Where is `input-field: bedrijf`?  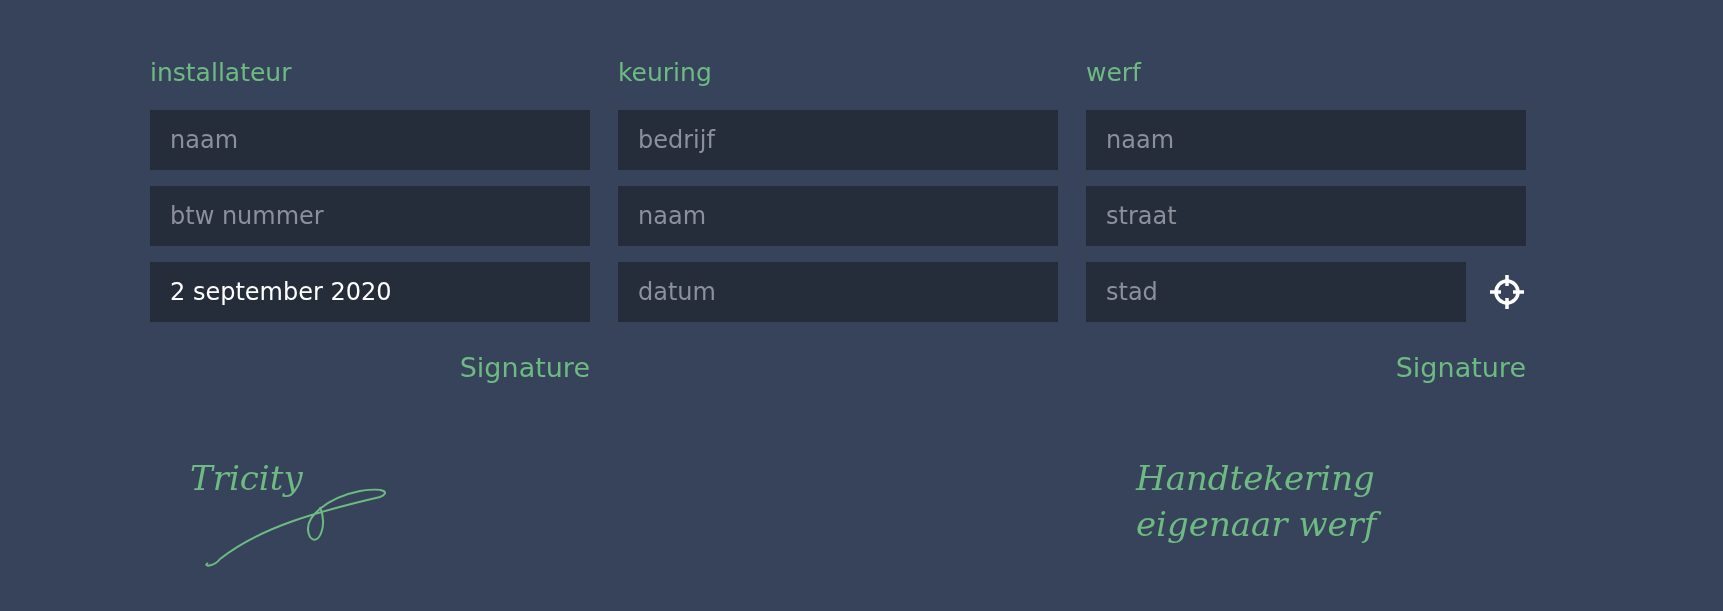
input-field: bedrijf is located at coordinates (838, 140).